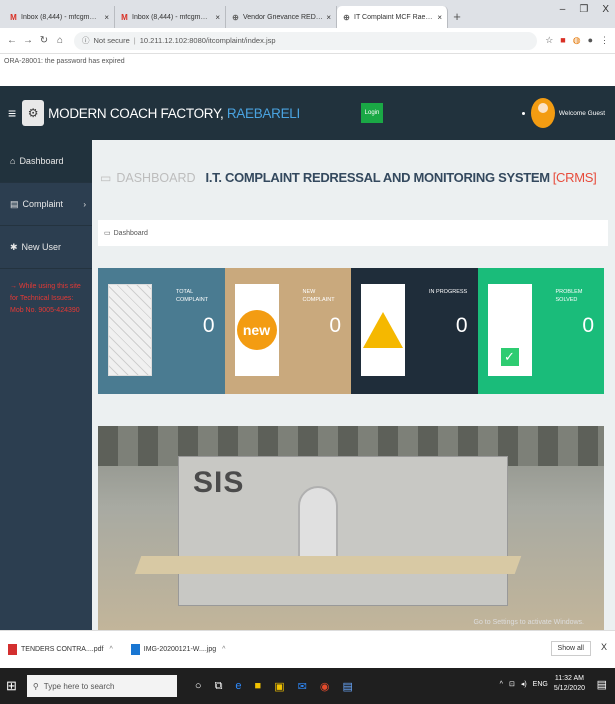  I want to click on chrome-icon: ◉, so click(325, 686).